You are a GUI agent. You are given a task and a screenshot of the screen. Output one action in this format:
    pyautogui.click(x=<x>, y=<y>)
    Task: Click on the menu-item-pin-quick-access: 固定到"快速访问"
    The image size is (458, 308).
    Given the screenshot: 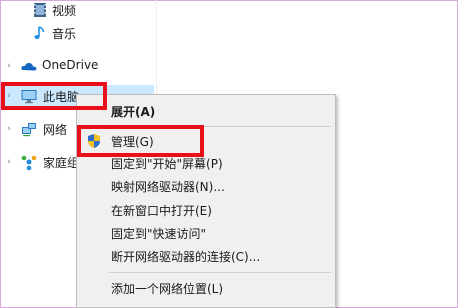 What is the action you would take?
    pyautogui.click(x=206, y=233)
    